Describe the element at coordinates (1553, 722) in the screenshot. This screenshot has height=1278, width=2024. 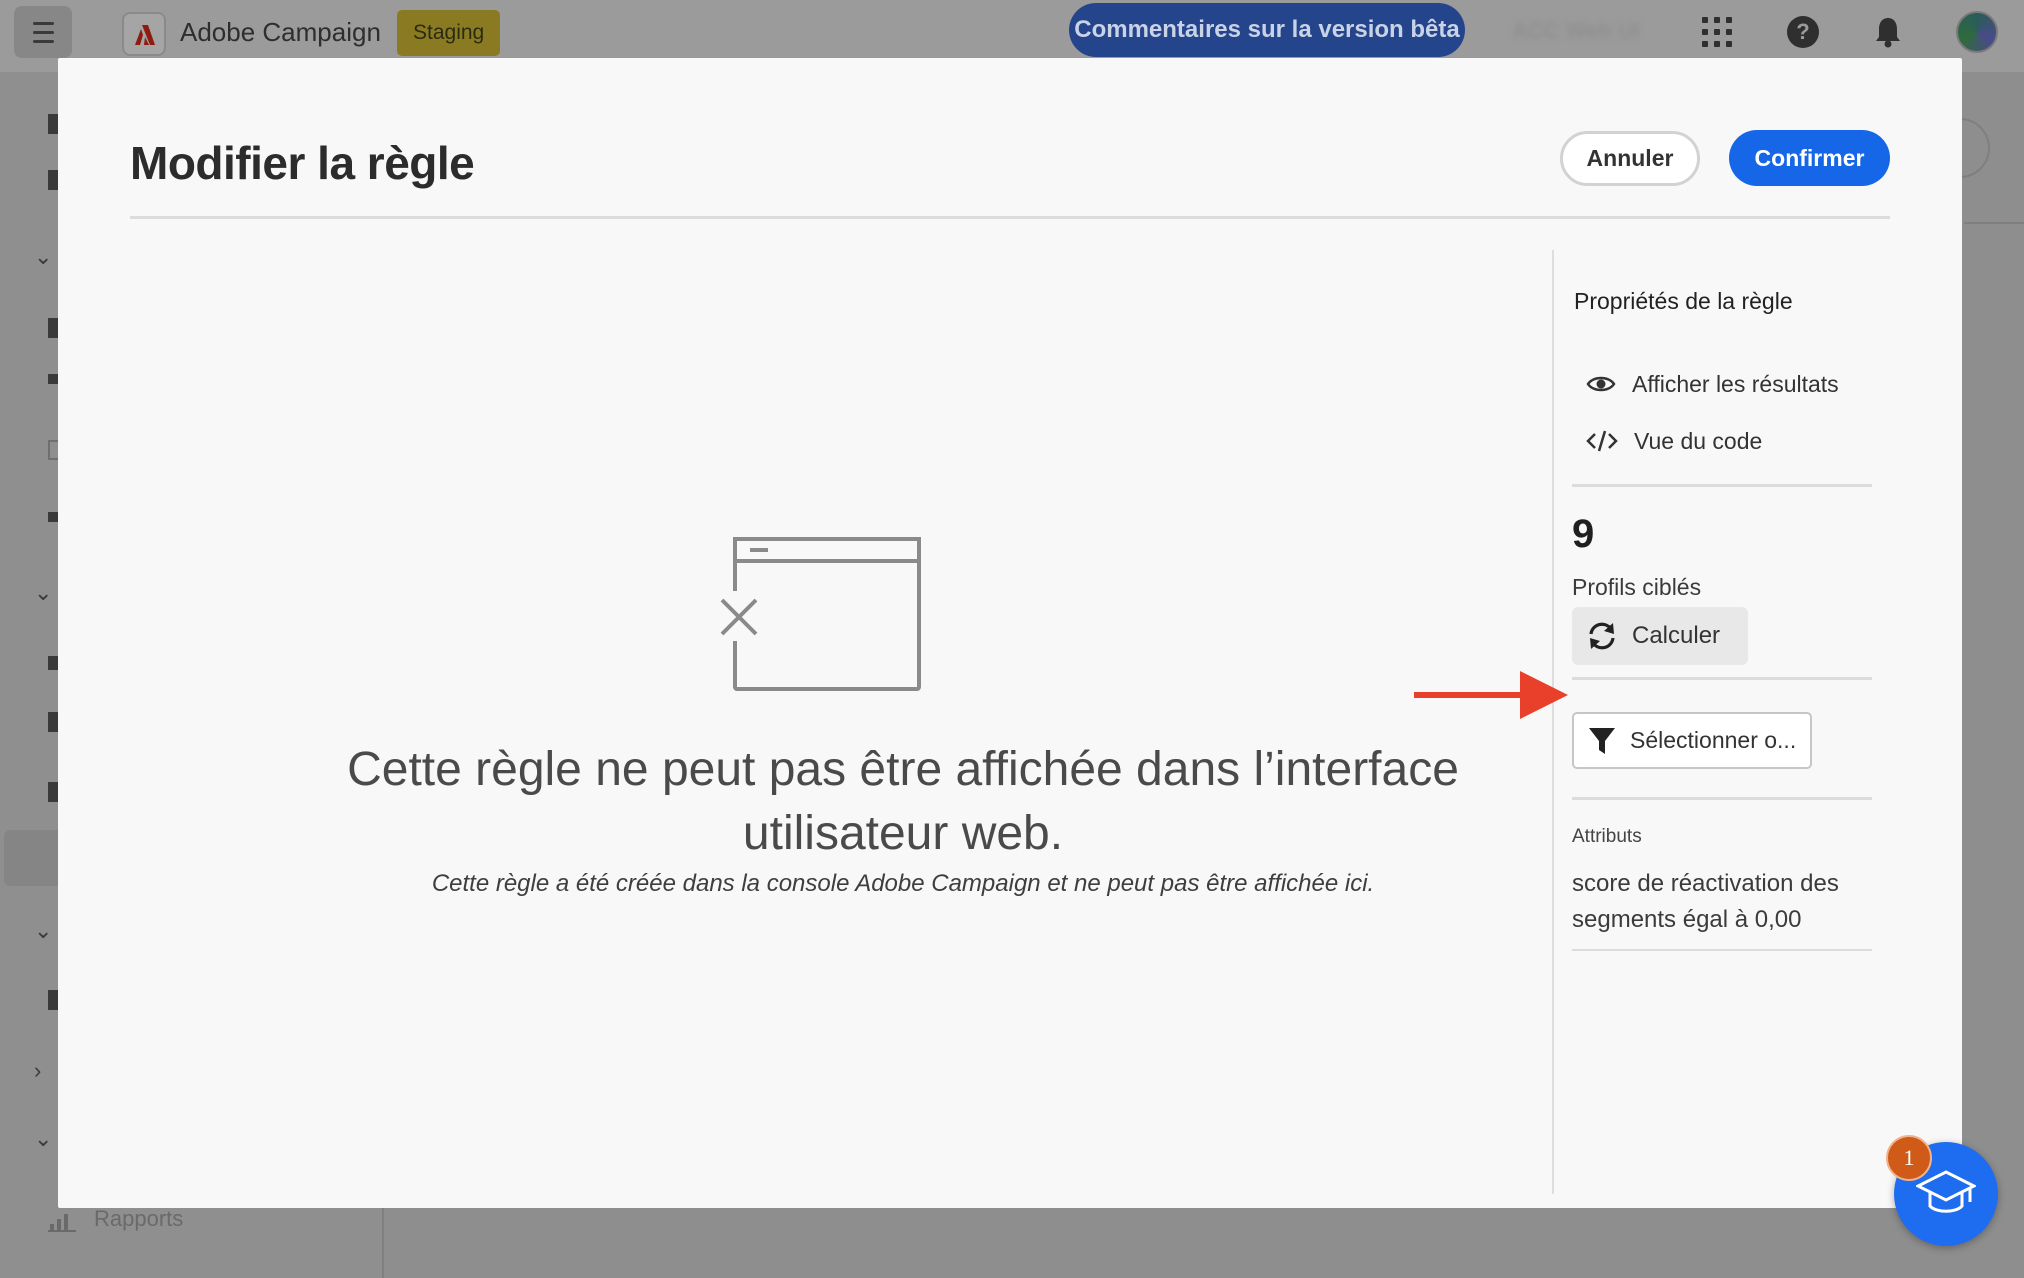
I see `panel-divider` at that location.